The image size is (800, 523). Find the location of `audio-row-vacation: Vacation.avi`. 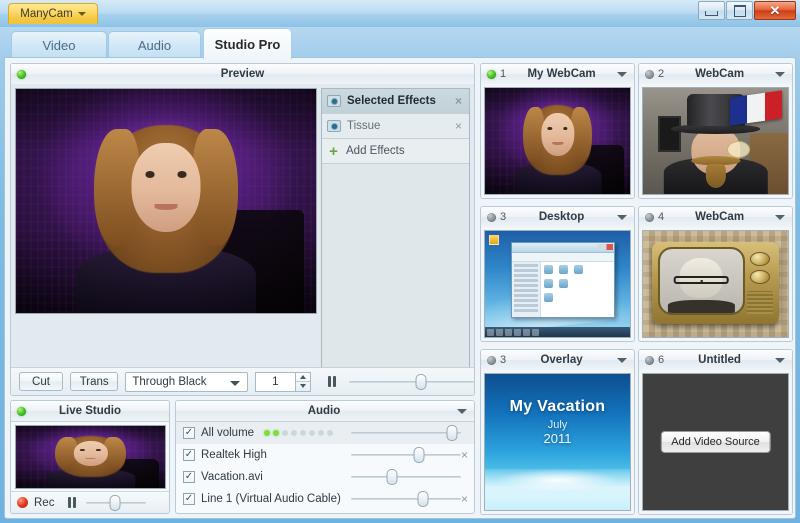

audio-row-vacation: Vacation.avi is located at coordinates (325, 477).